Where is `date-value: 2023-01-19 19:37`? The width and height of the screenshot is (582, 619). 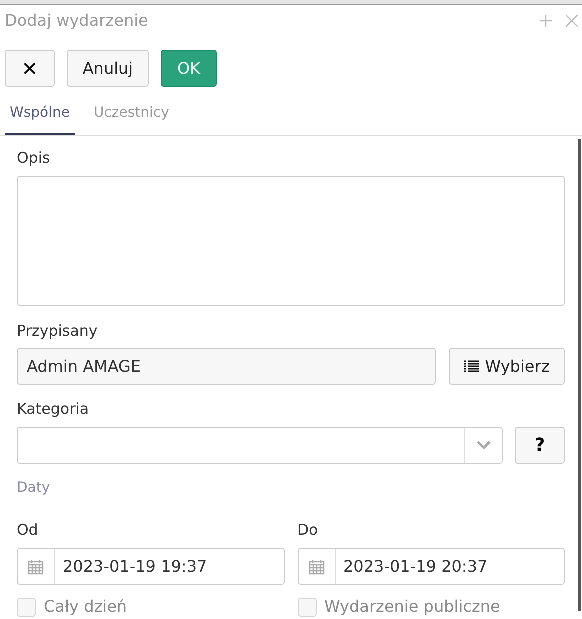 date-value: 2023-01-19 19:37 is located at coordinates (135, 567).